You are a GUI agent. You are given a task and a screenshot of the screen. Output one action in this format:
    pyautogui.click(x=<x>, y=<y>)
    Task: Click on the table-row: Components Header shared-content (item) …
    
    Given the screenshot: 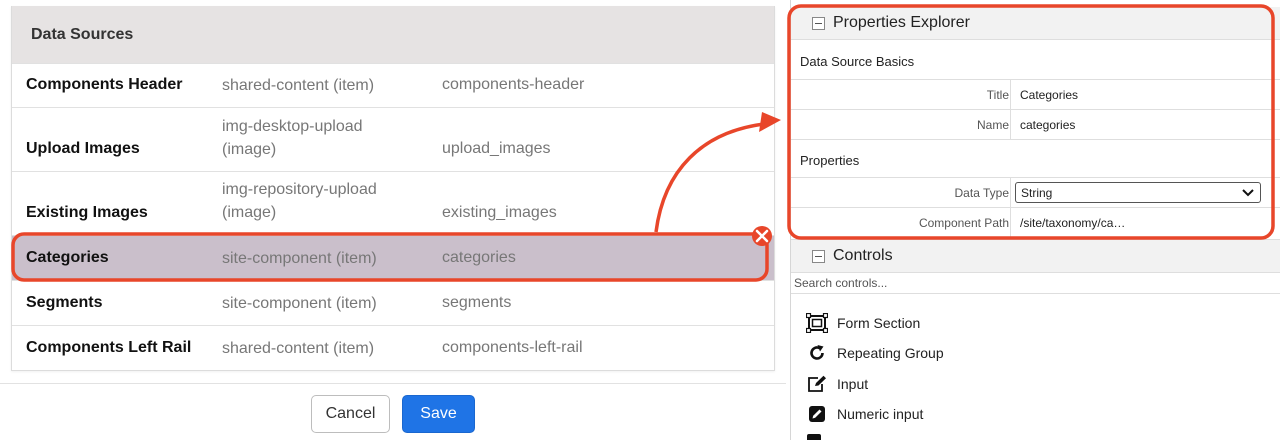 What is the action you would take?
    pyautogui.click(x=393, y=85)
    